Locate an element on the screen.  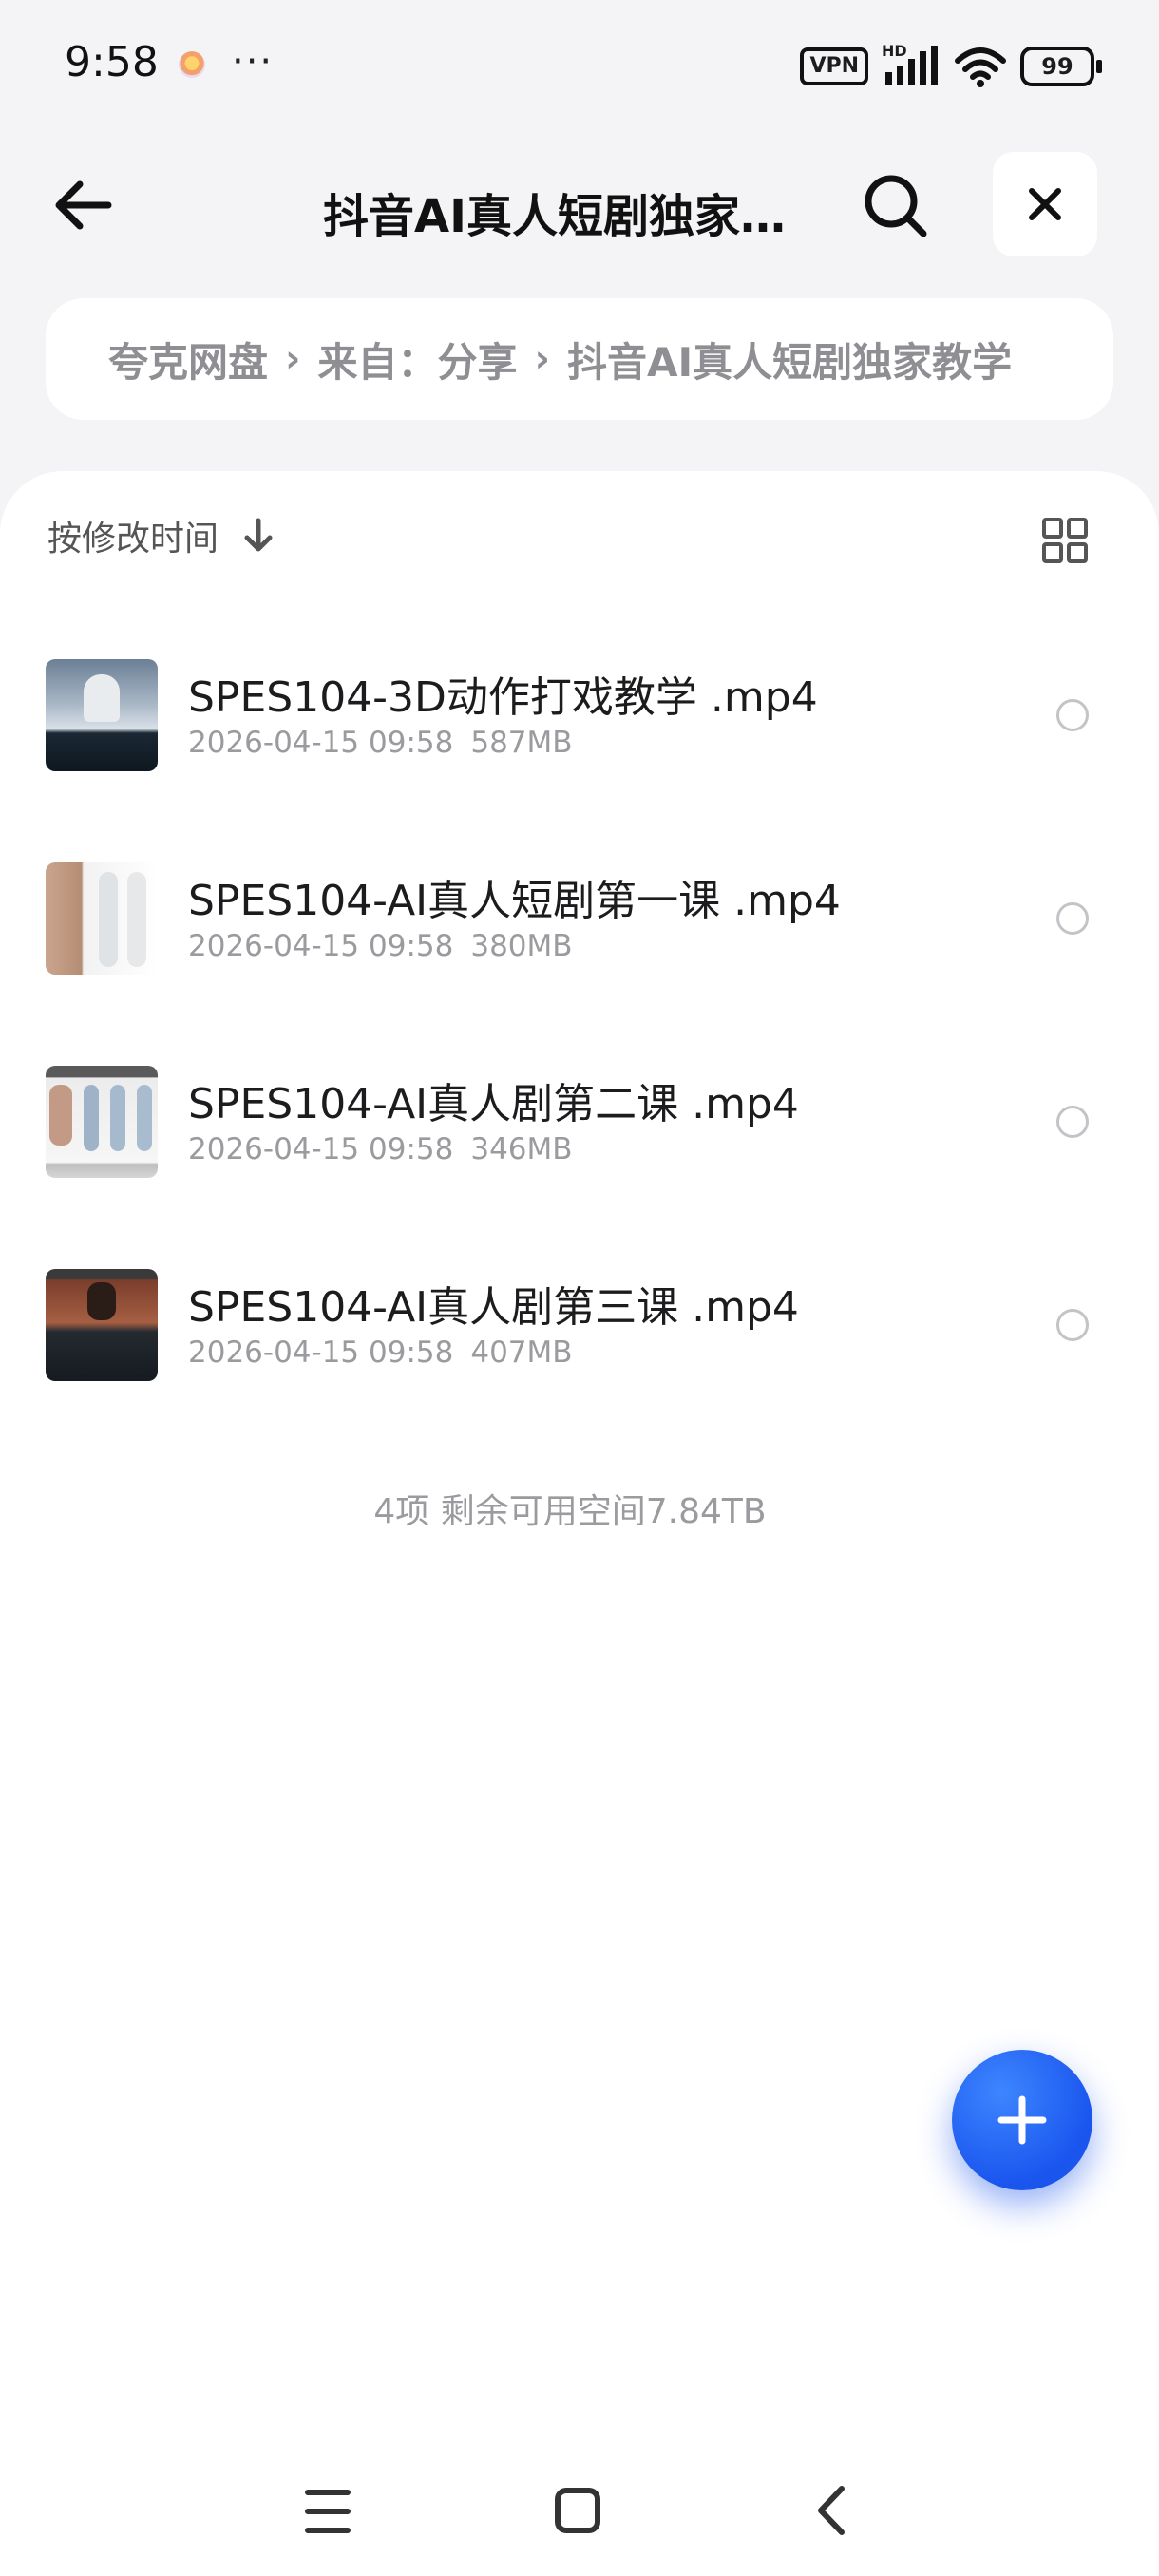
sort-button: 按修改时间 is located at coordinates (162, 535).